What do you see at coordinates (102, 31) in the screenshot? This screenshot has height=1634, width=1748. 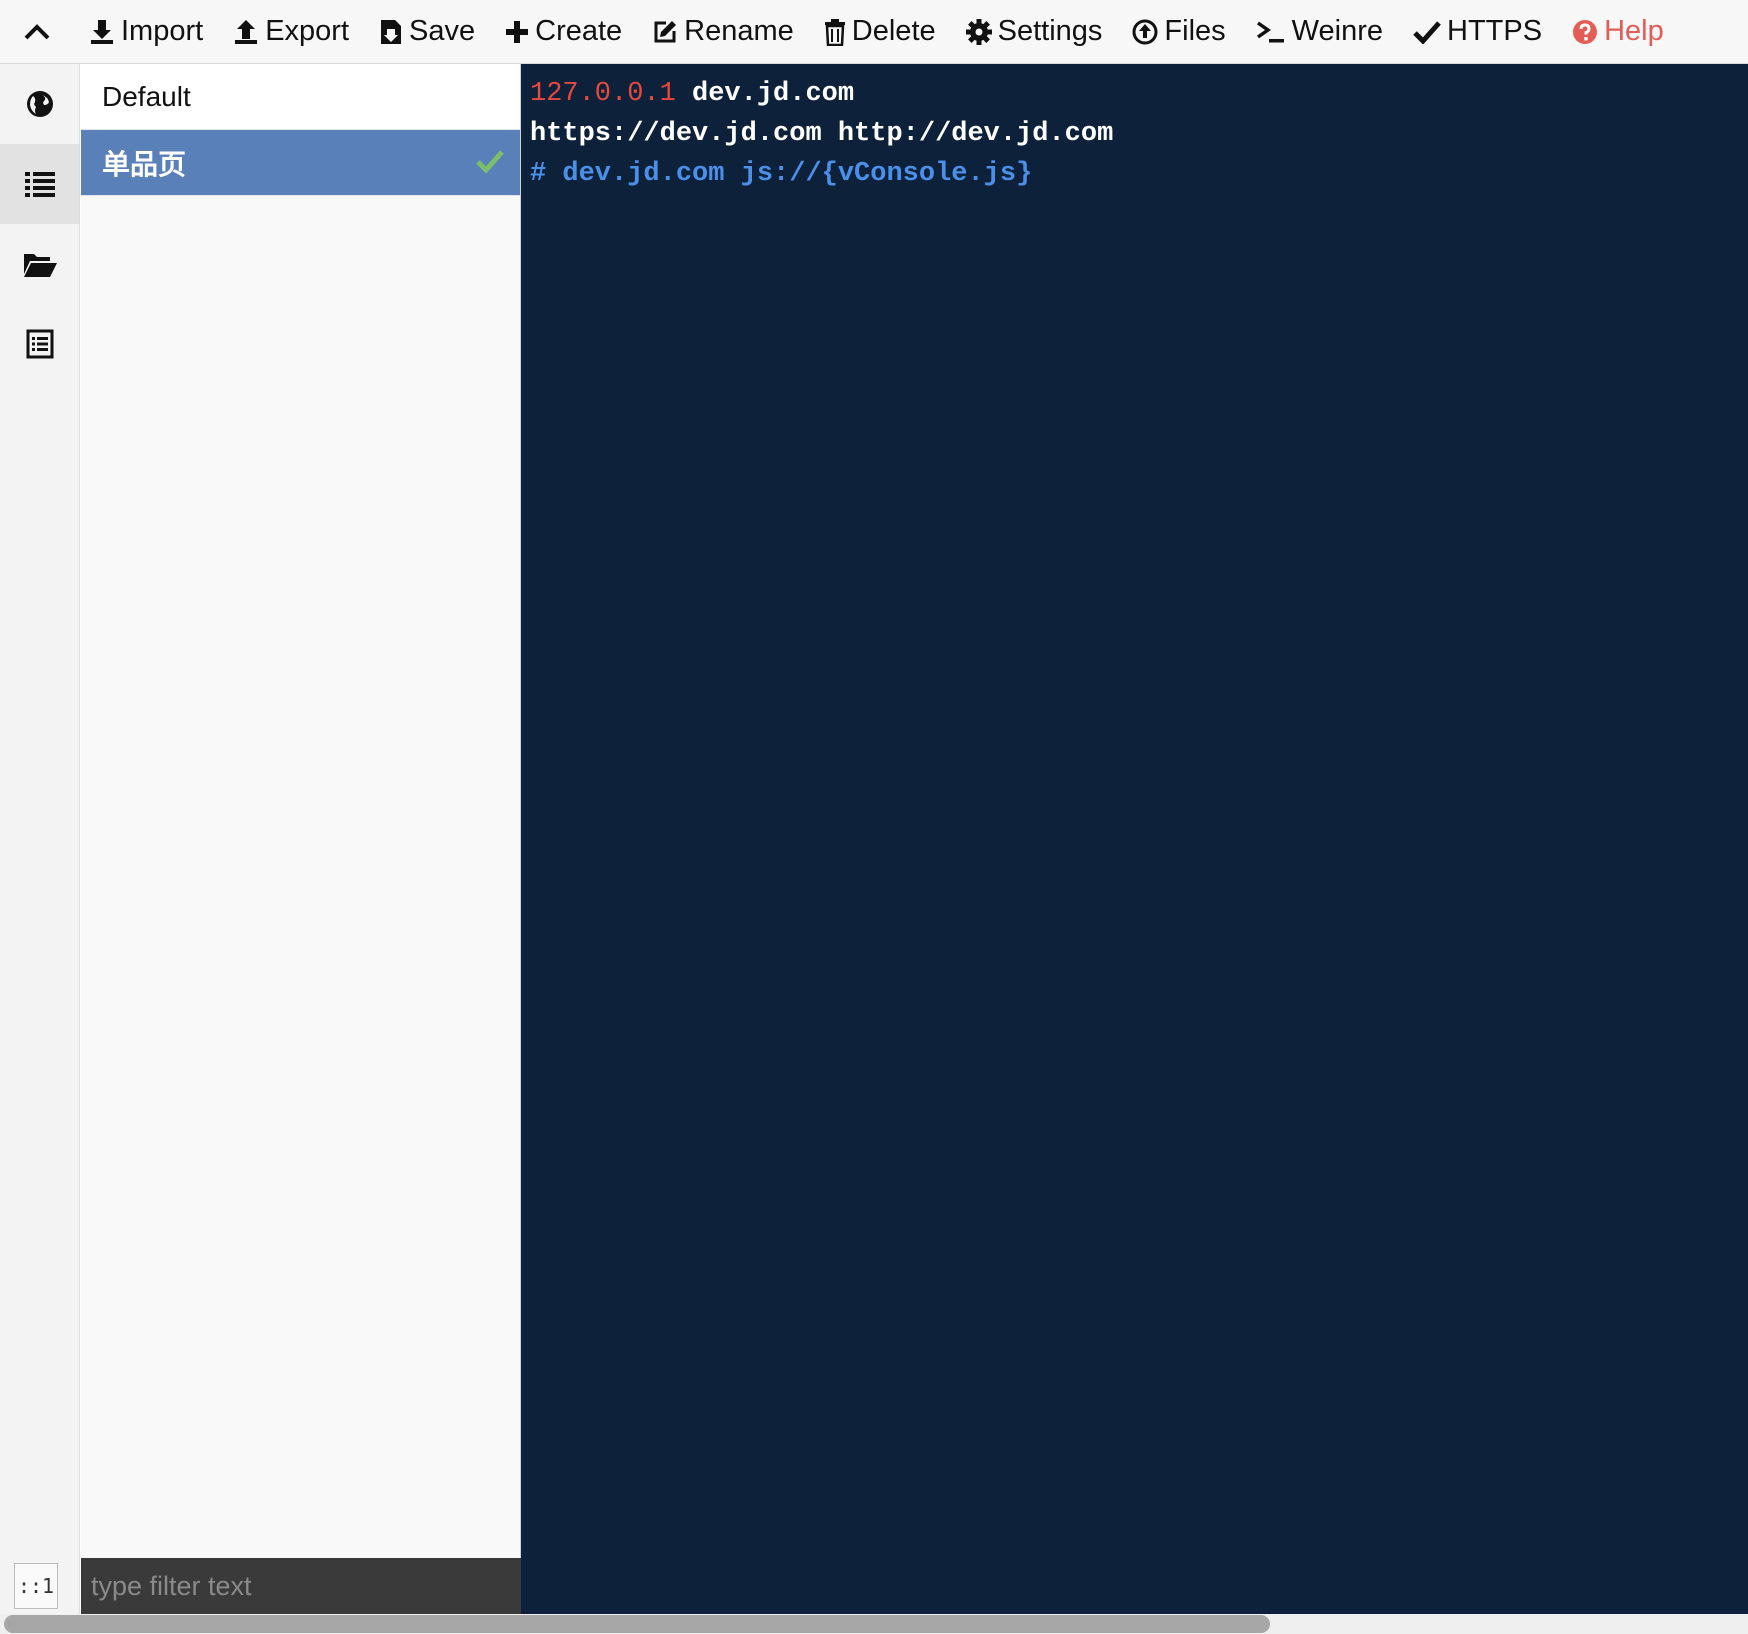 I see `import-icon` at bounding box center [102, 31].